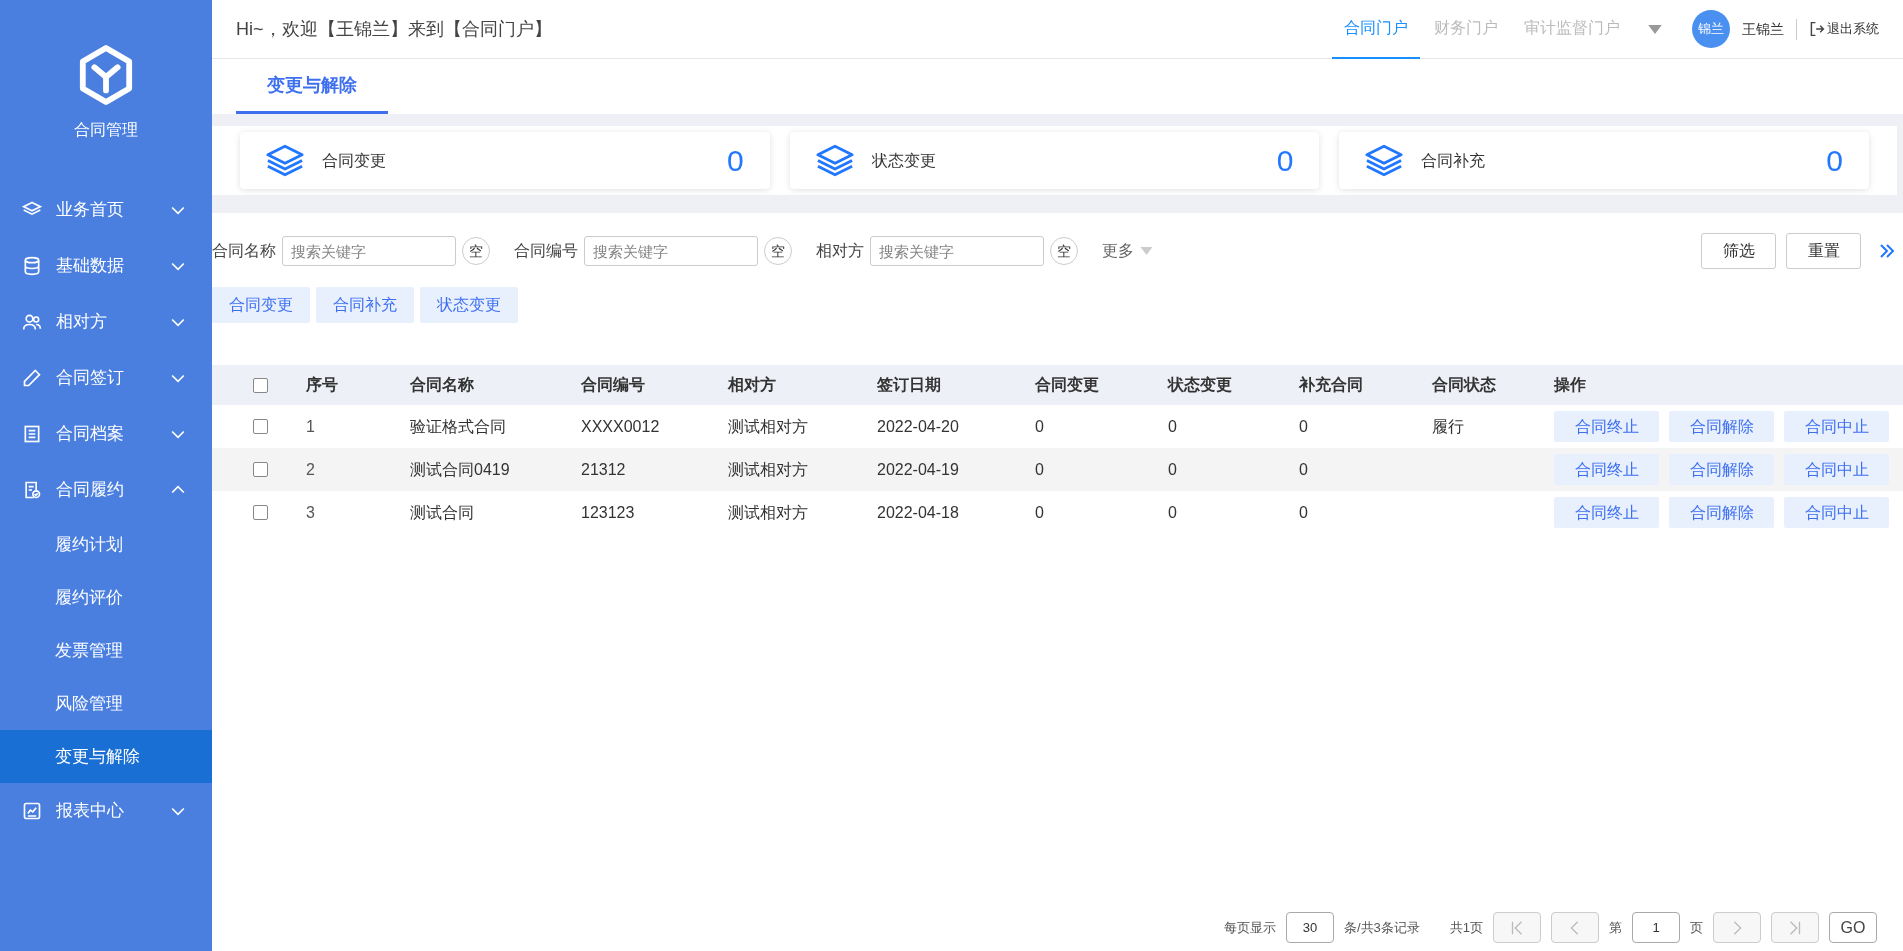 The width and height of the screenshot is (1903, 951). I want to click on sidebar-item: 合同履约, so click(106, 490).